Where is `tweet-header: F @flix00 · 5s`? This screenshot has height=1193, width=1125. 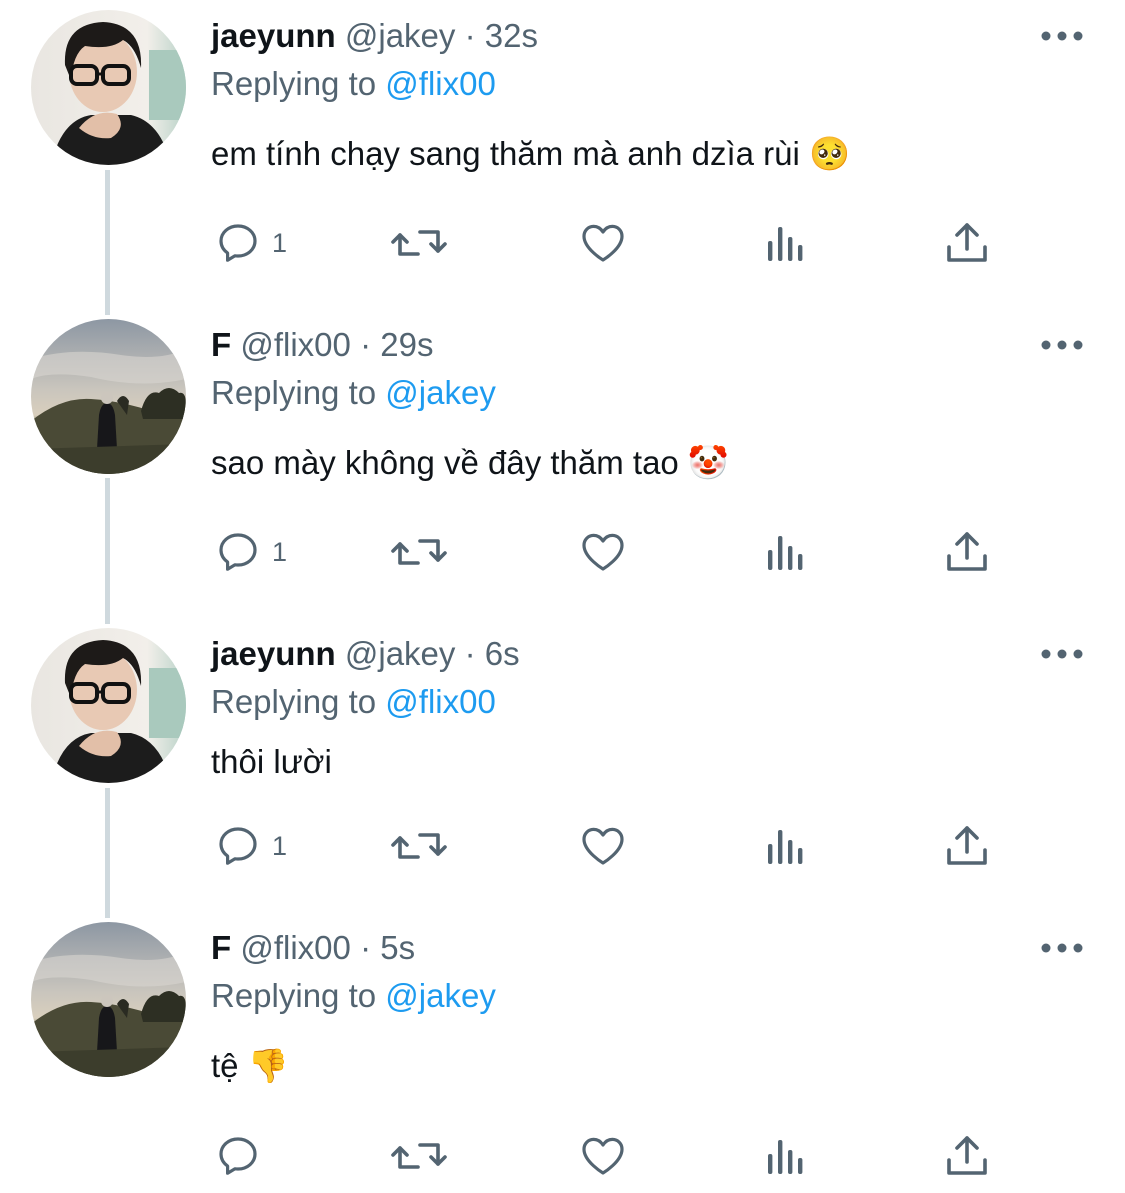
tweet-header: F @flix00 · 5s is located at coordinates (313, 948).